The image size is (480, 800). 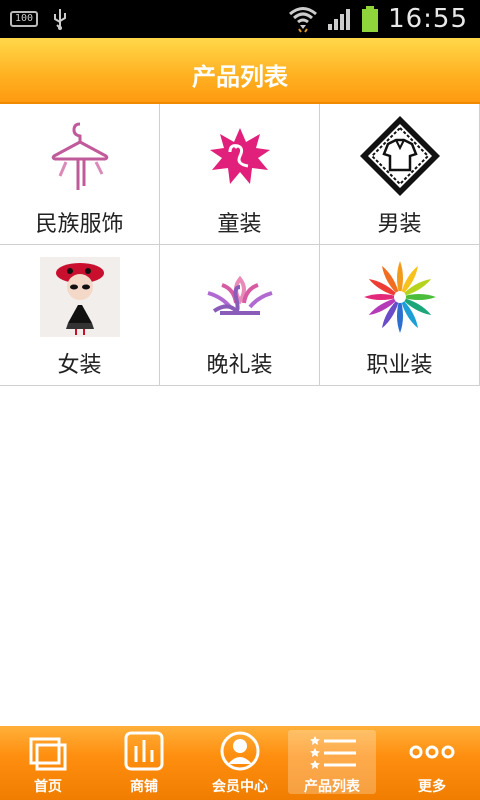 What do you see at coordinates (48, 754) in the screenshot?
I see `home-icon` at bounding box center [48, 754].